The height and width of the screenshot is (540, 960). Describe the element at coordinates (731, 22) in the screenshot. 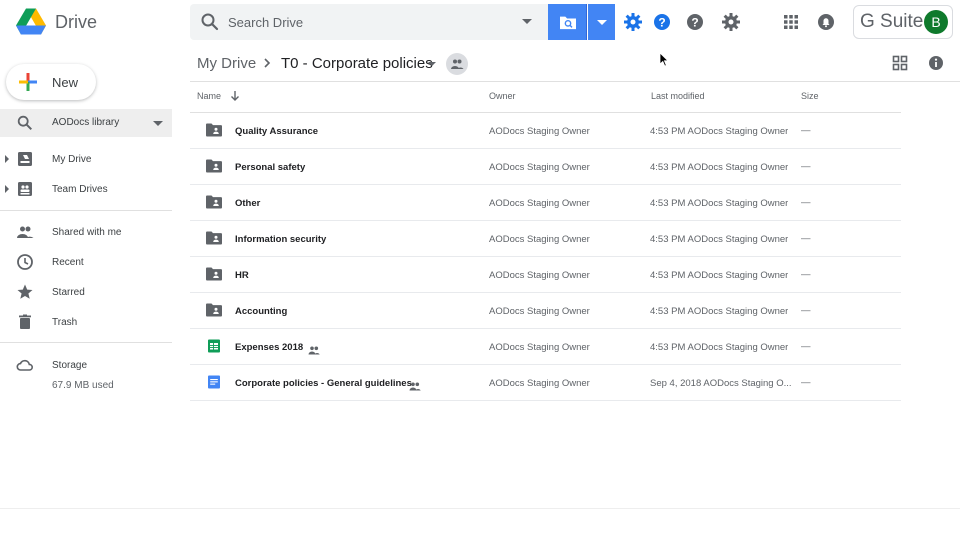

I see `settings-gear-icon` at that location.